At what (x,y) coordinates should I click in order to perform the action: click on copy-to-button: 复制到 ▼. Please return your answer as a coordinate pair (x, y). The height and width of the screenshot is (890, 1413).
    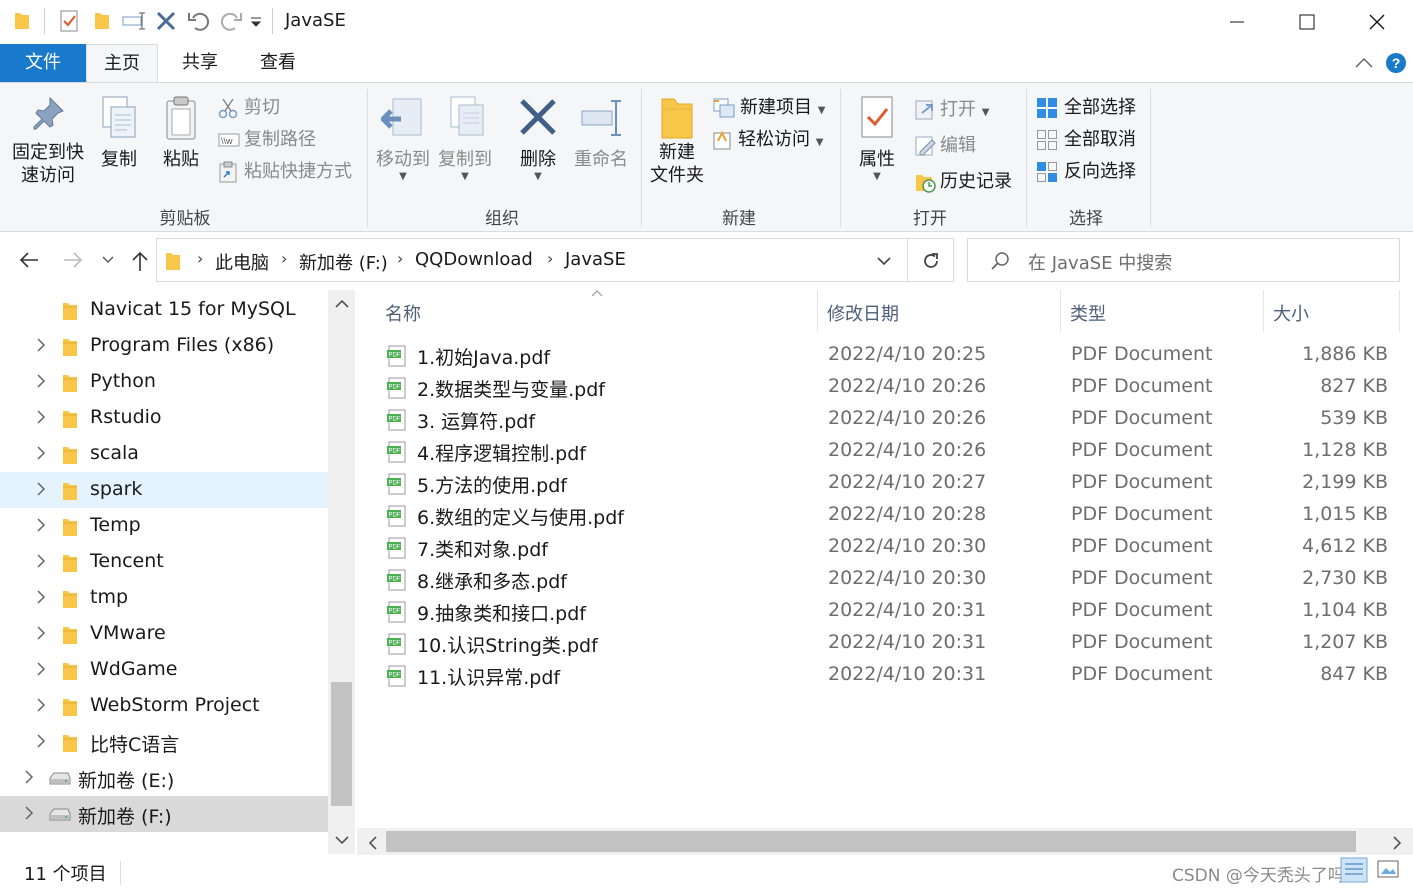
    Looking at the image, I should click on (465, 136).